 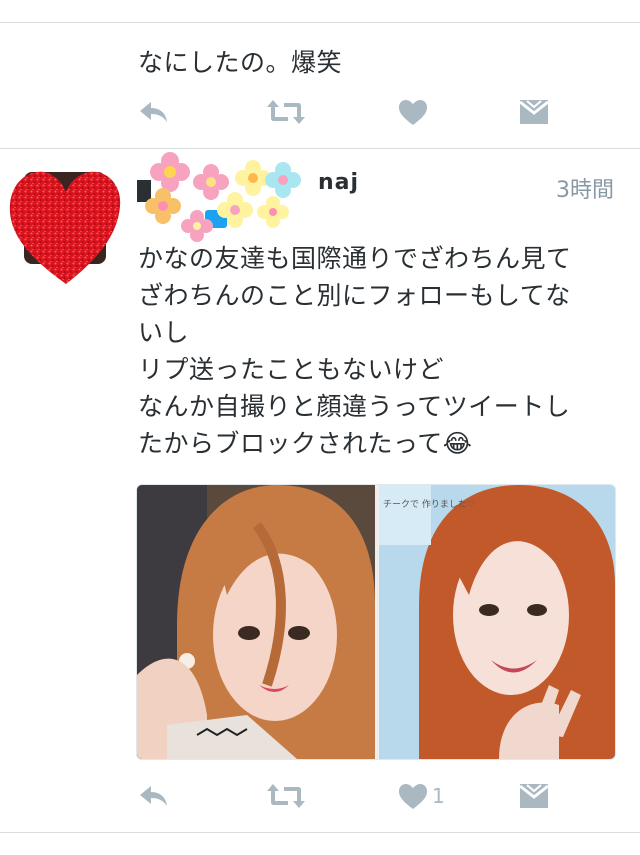 What do you see at coordinates (354, 406) in the screenshot?
I see `tweet-2-line: なんか自撮りと顔違うってツイートし` at bounding box center [354, 406].